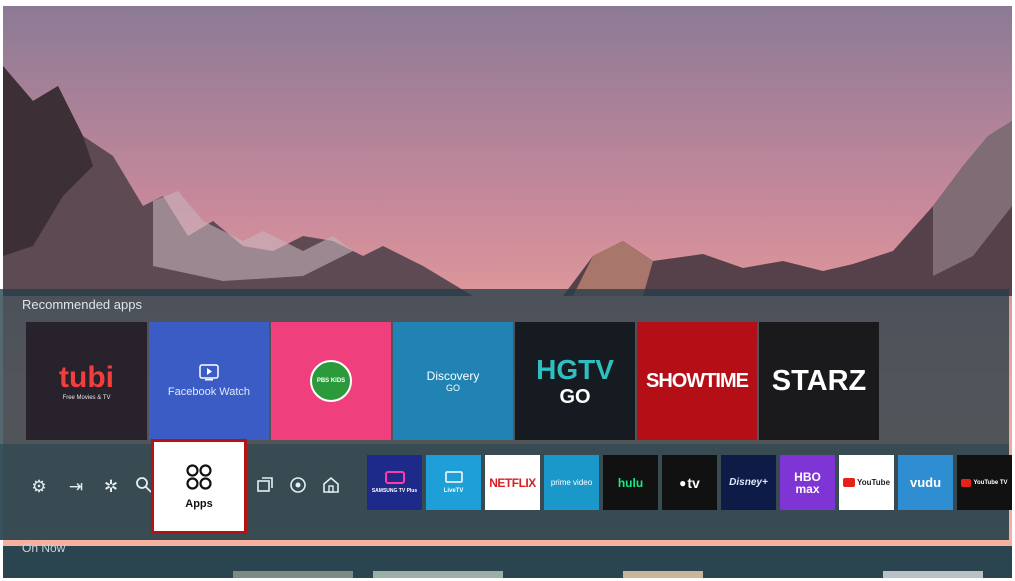  I want to click on facebook-watch-label: Facebook Watch, so click(209, 392).